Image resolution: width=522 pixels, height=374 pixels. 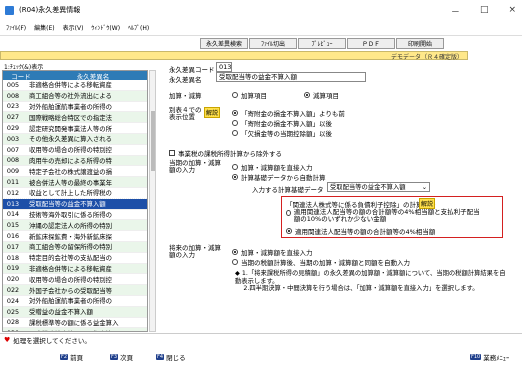 I want to click on list-row: 014 技術等海外取引に係る所得の, so click(x=75, y=215).